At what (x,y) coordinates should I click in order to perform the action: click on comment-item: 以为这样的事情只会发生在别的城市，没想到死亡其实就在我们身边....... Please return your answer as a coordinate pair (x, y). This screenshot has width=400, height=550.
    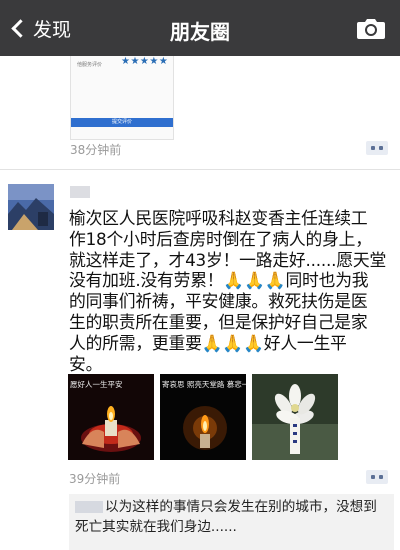
    Looking at the image, I should click on (231, 517).